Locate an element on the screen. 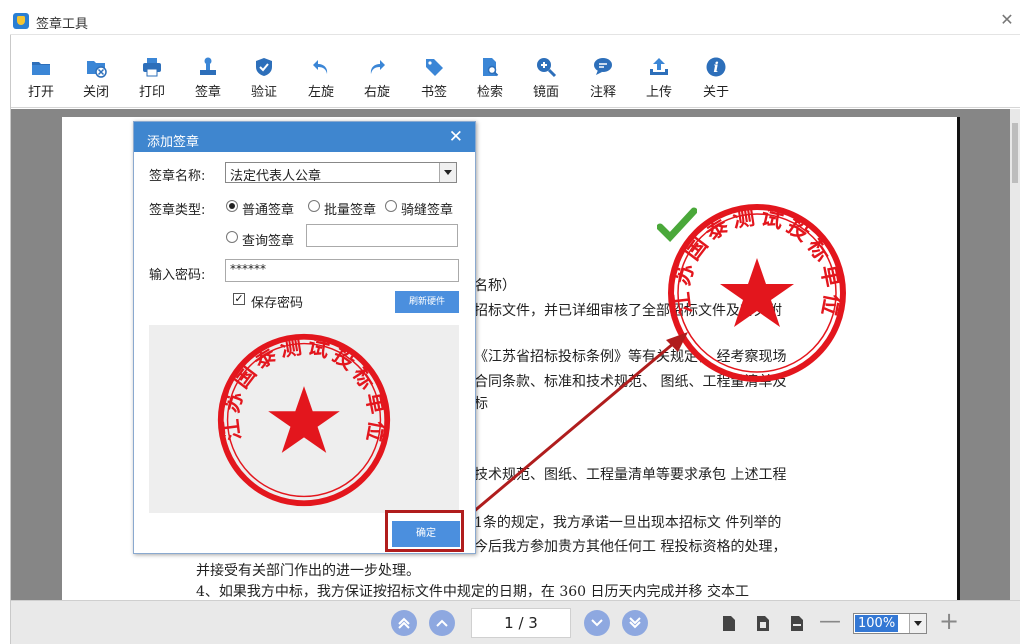 The height and width of the screenshot is (644, 1020). toolbar-upload-label: 上传 is located at coordinates (658, 92).